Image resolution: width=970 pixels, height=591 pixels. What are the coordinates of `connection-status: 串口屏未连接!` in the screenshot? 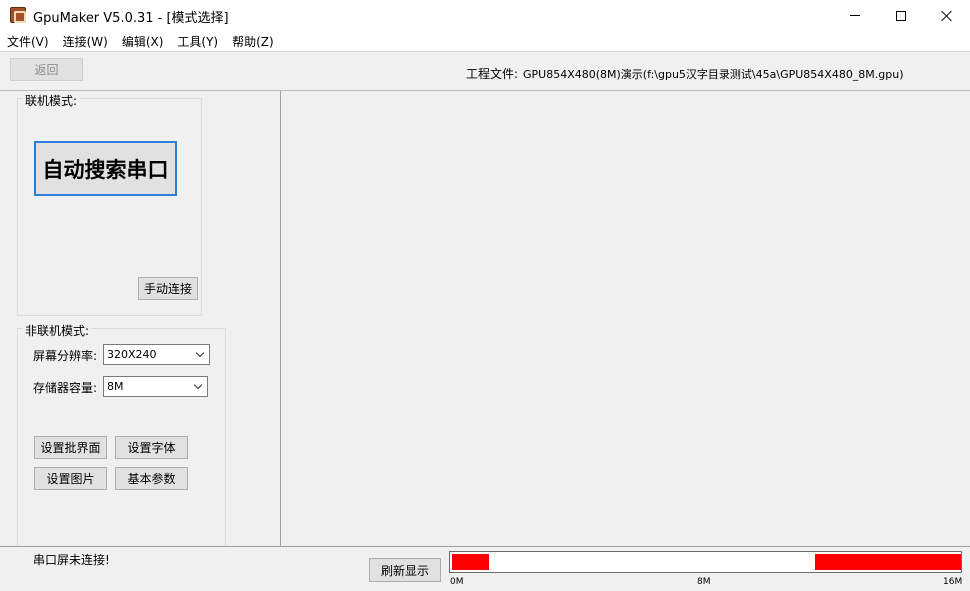 It's located at (71, 560).